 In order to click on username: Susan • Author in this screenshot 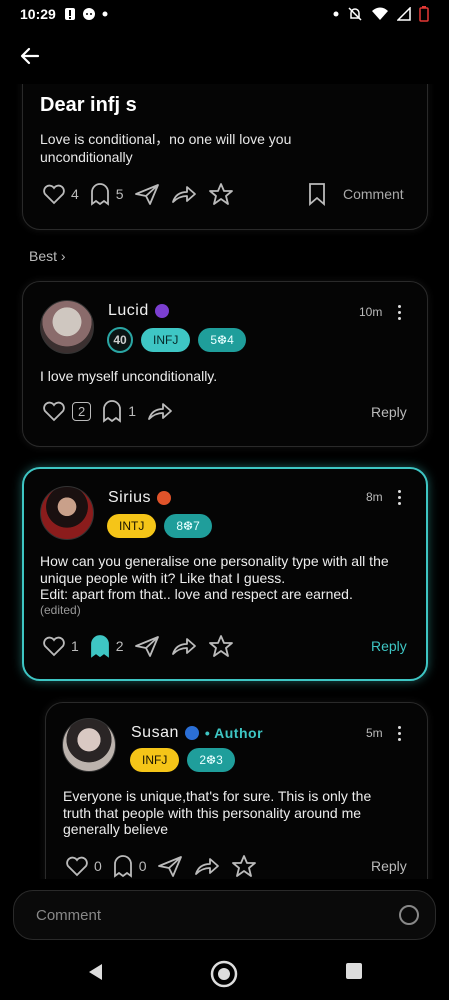, I will do `click(197, 733)`.